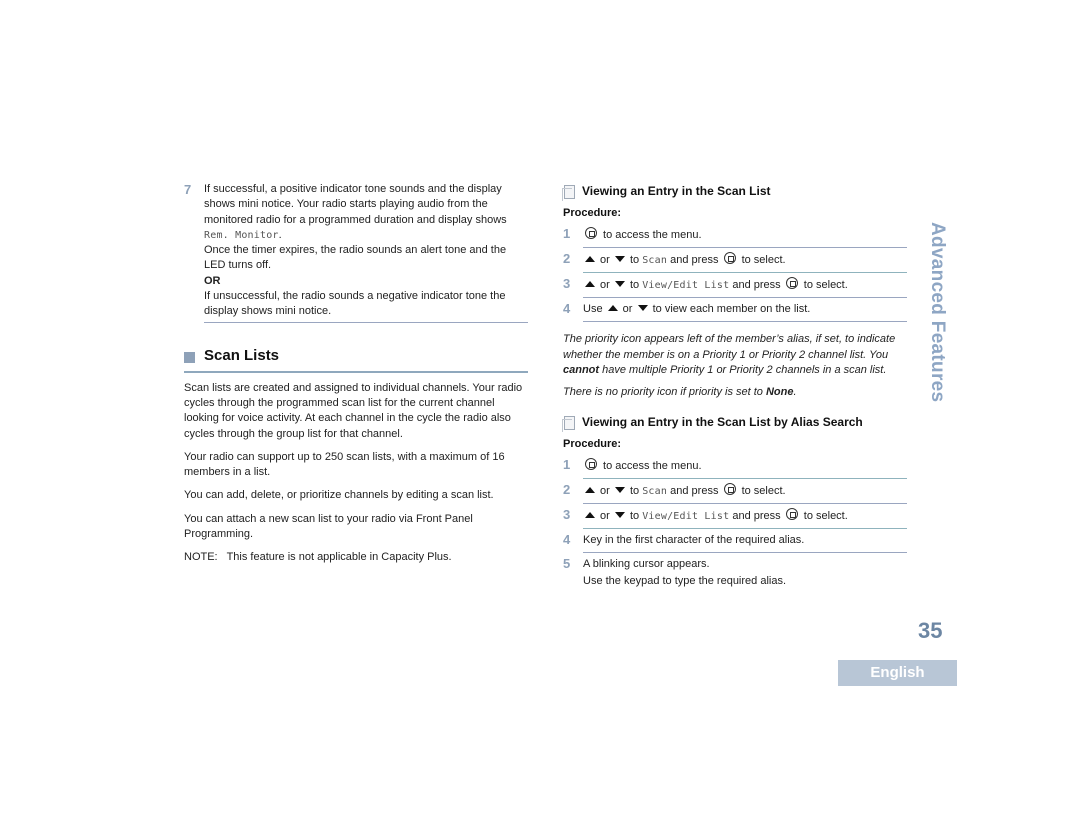 This screenshot has width=1080, height=834. What do you see at coordinates (930, 630) in the screenshot?
I see `page-number: 35` at bounding box center [930, 630].